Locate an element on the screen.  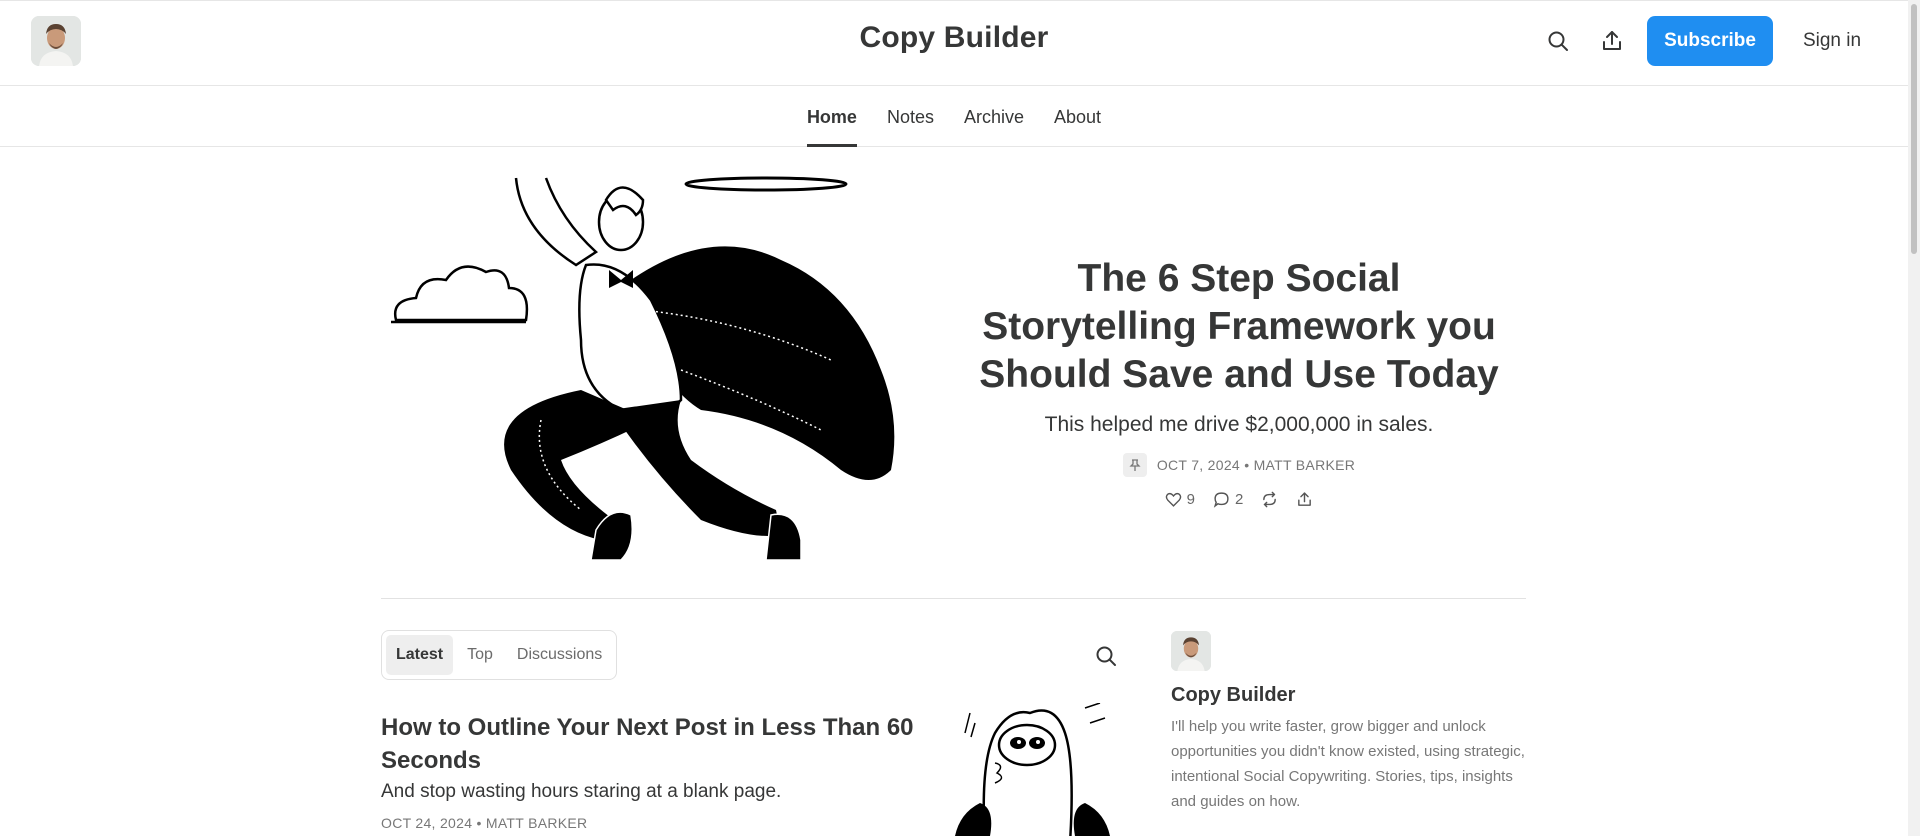
post-meta: OCT 24, 2024 • MATT BARKER is located at coordinates (484, 823).